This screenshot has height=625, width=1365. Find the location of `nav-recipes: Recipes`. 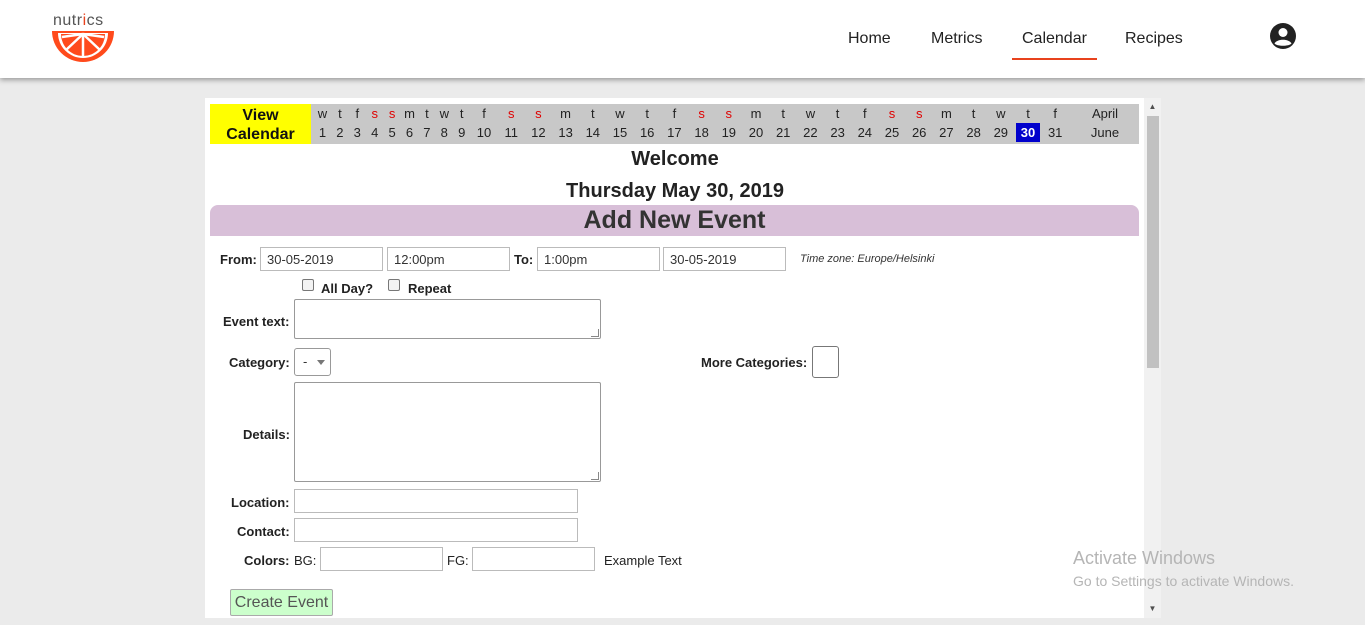

nav-recipes: Recipes is located at coordinates (1154, 44).